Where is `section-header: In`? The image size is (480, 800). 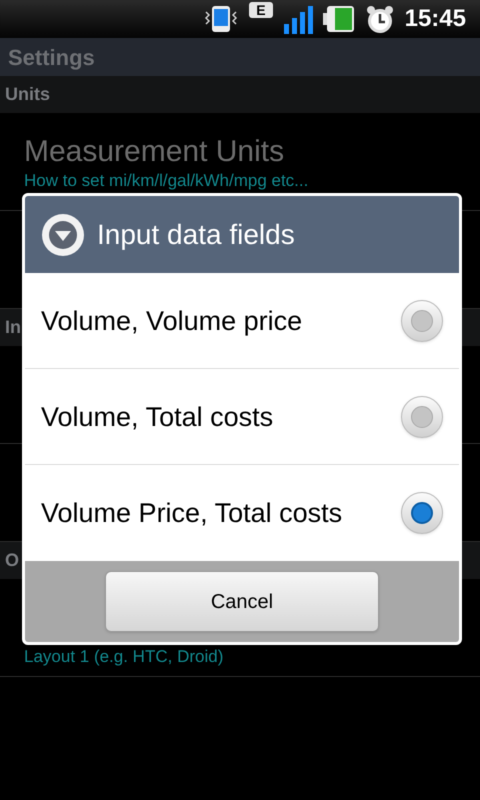
section-header: In is located at coordinates (13, 327).